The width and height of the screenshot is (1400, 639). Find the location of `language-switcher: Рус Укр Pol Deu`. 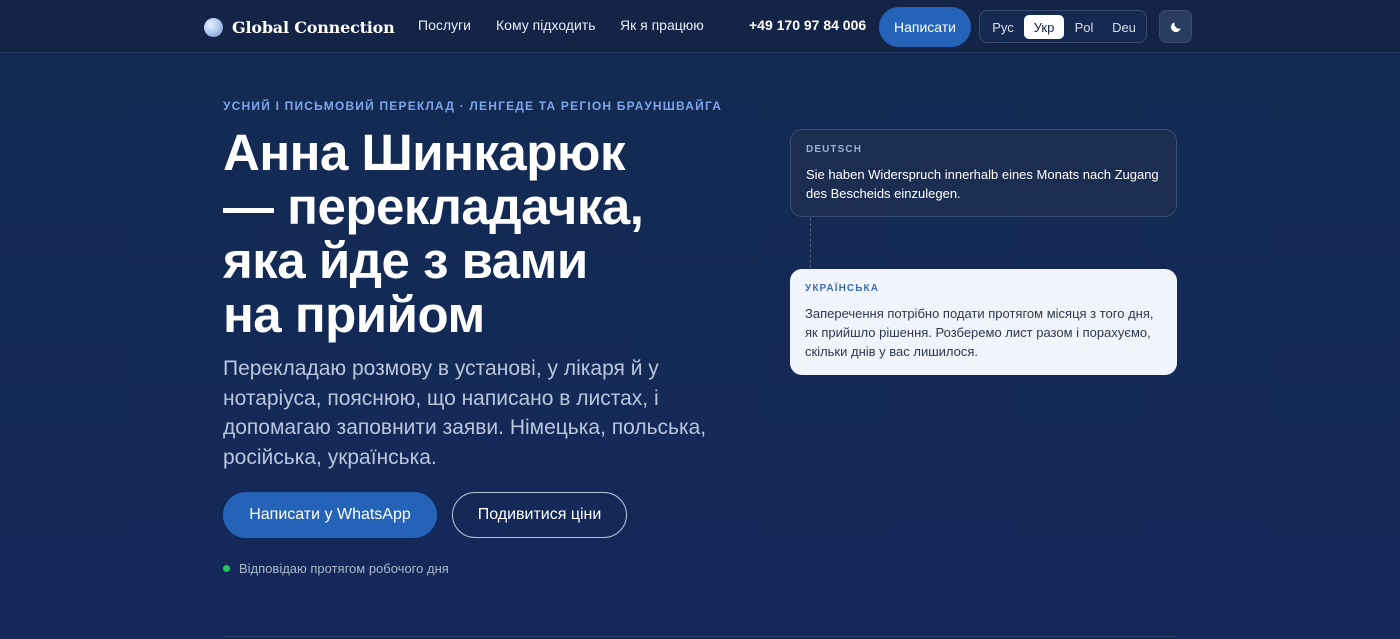

language-switcher: Рус Укр Pol Deu is located at coordinates (1063, 26).